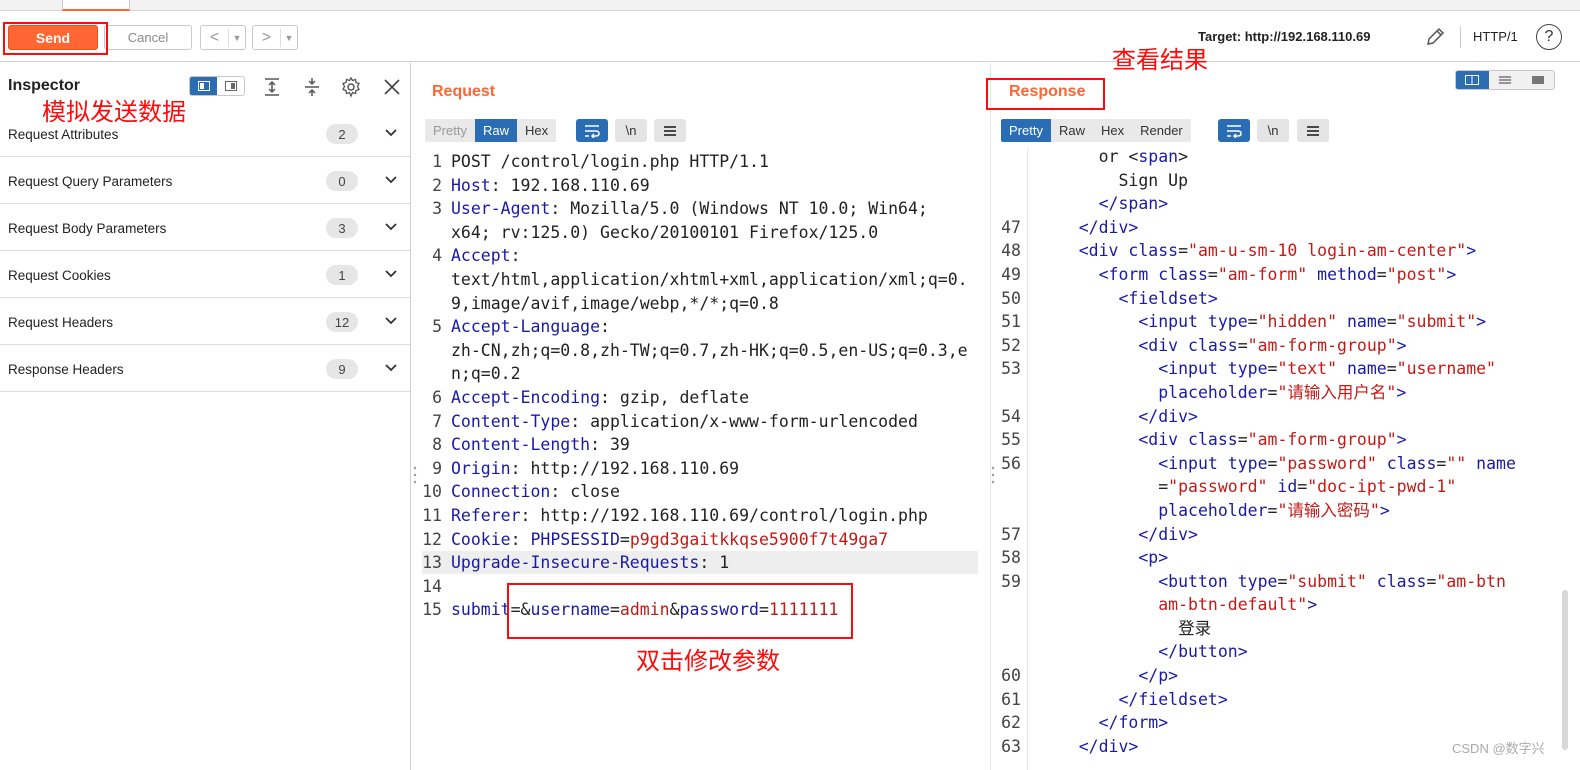  What do you see at coordinates (205, 274) in the screenshot?
I see `inspector-row-cookies: Request Cookies 1` at bounding box center [205, 274].